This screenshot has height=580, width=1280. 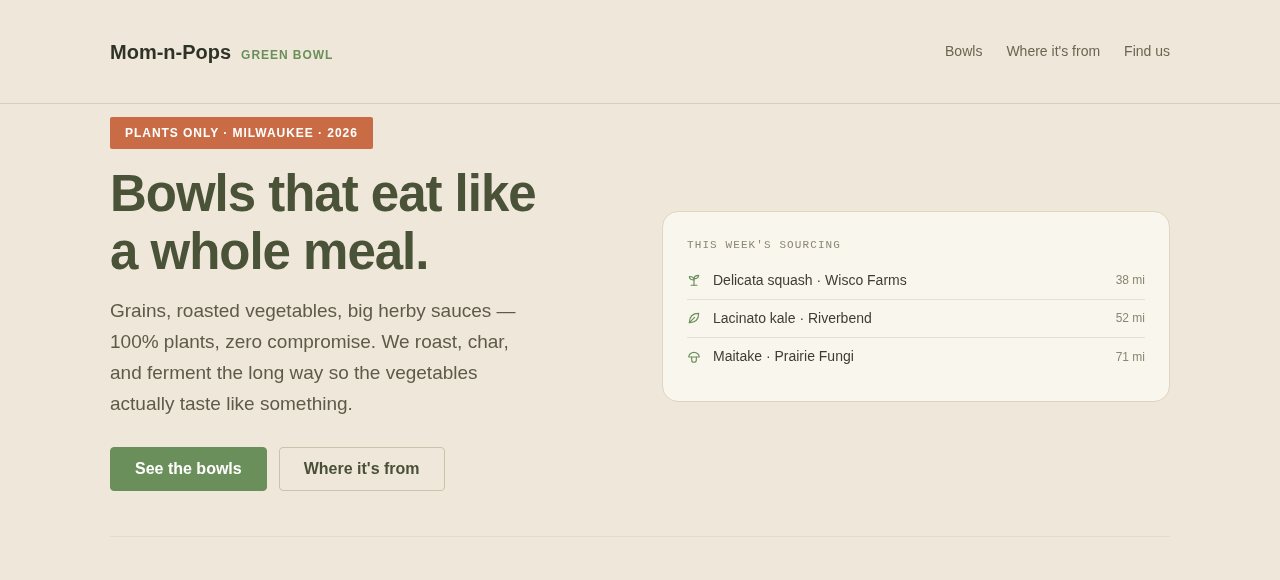 What do you see at coordinates (1130, 318) in the screenshot?
I see `source-distance: 52 mi` at bounding box center [1130, 318].